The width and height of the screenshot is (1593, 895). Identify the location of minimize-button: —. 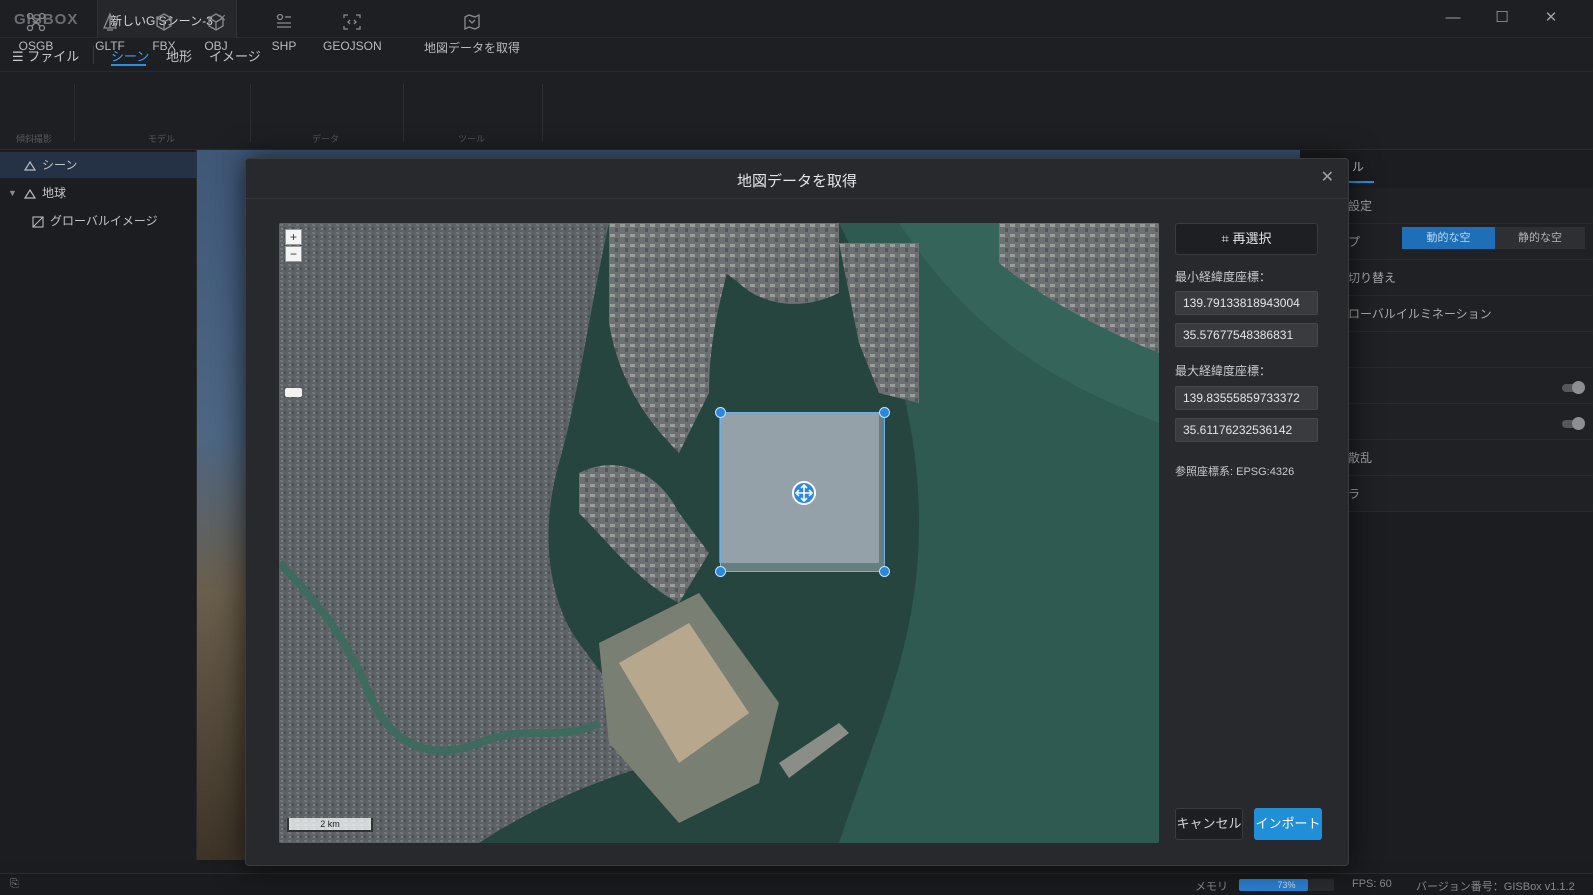
(1453, 18).